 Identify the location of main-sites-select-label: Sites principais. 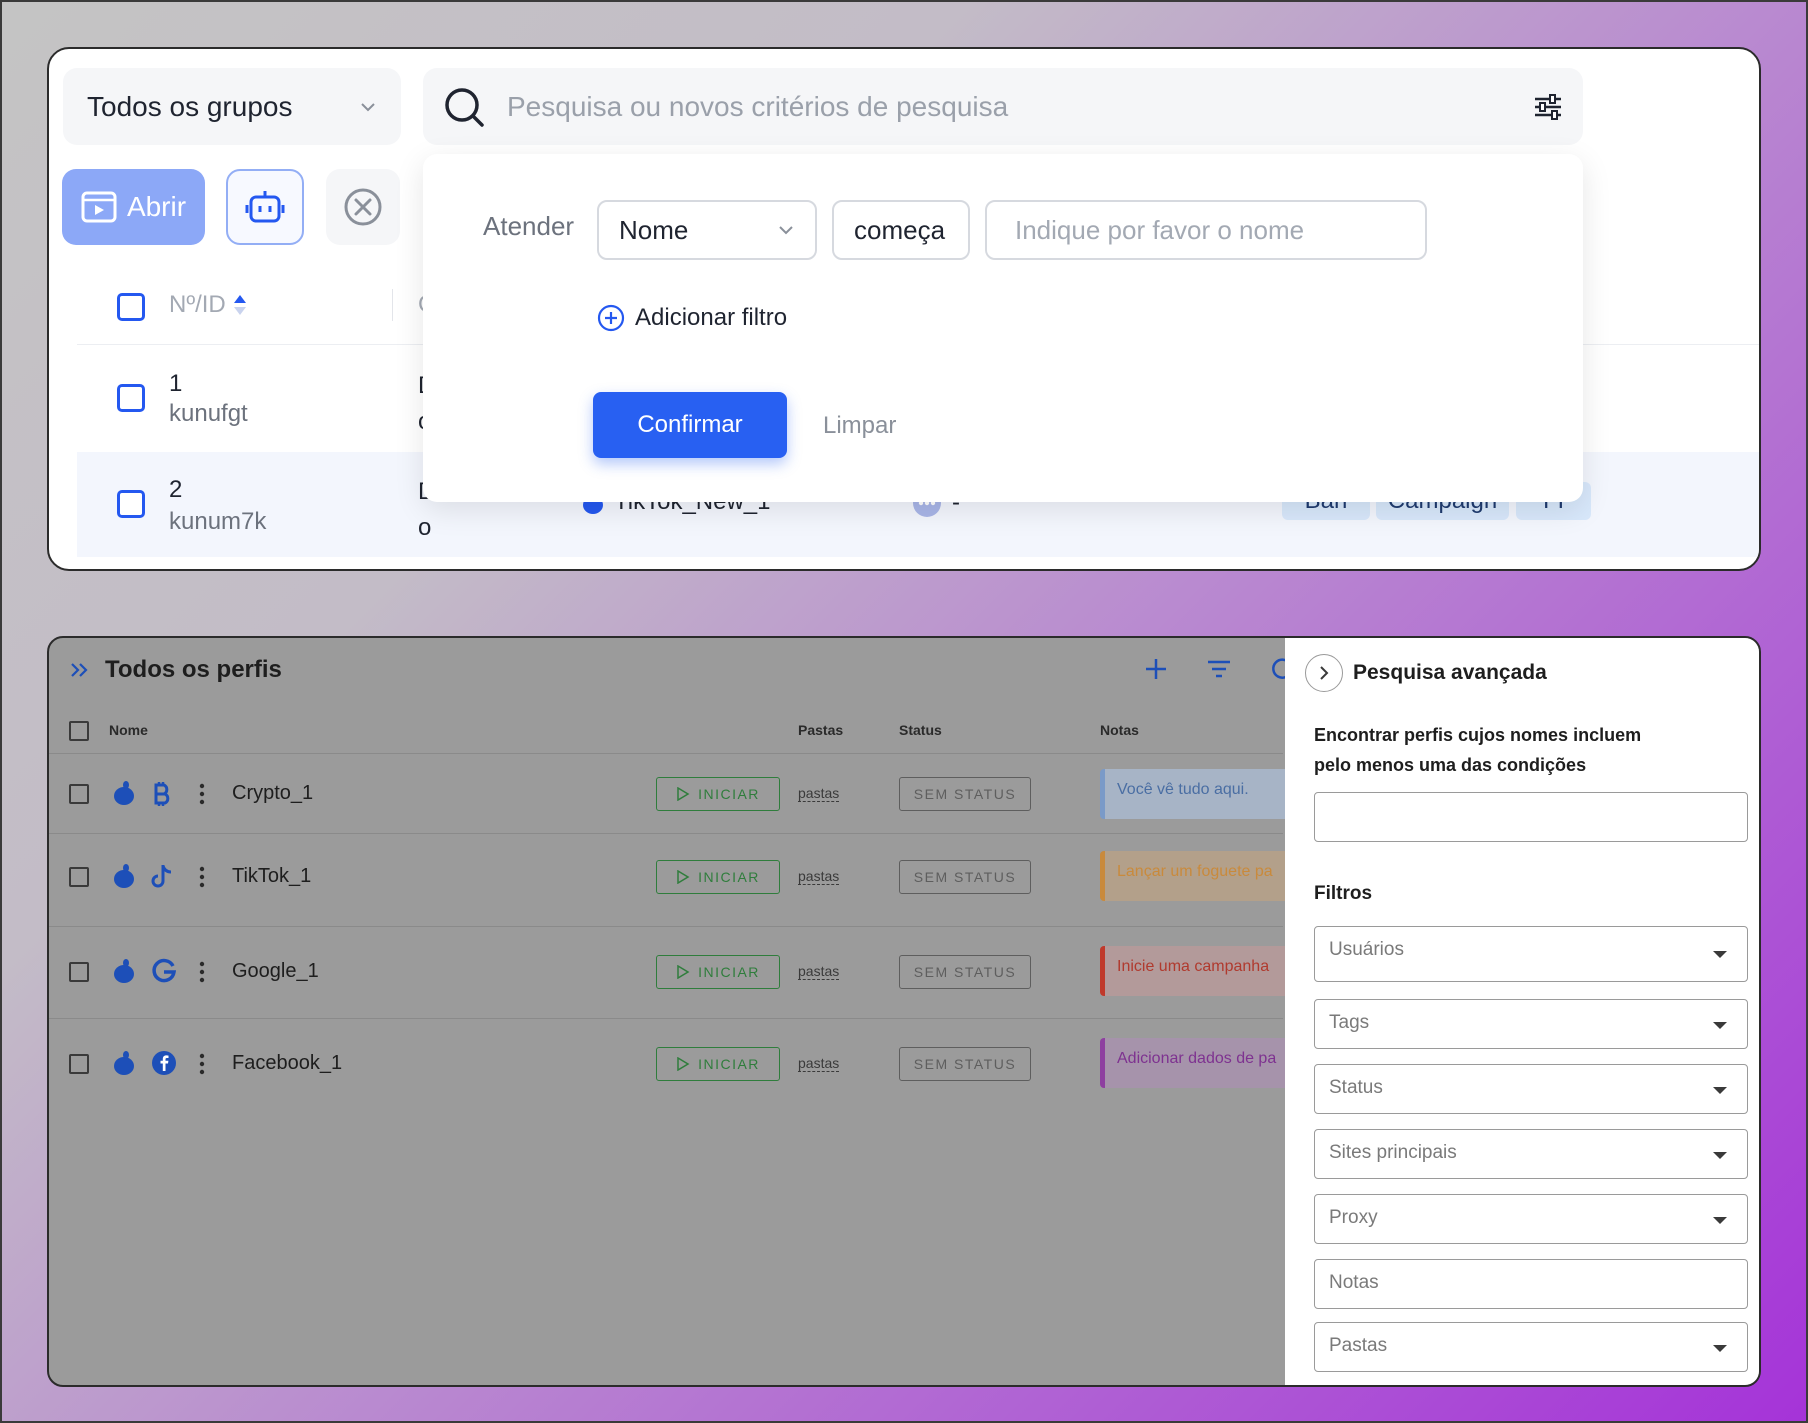
(1393, 1152).